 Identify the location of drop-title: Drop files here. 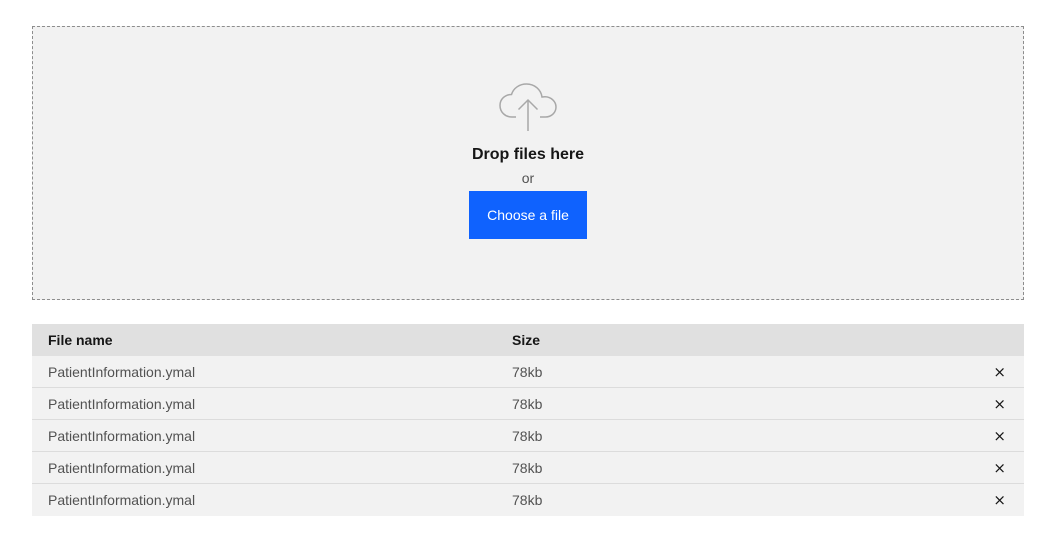
(528, 154).